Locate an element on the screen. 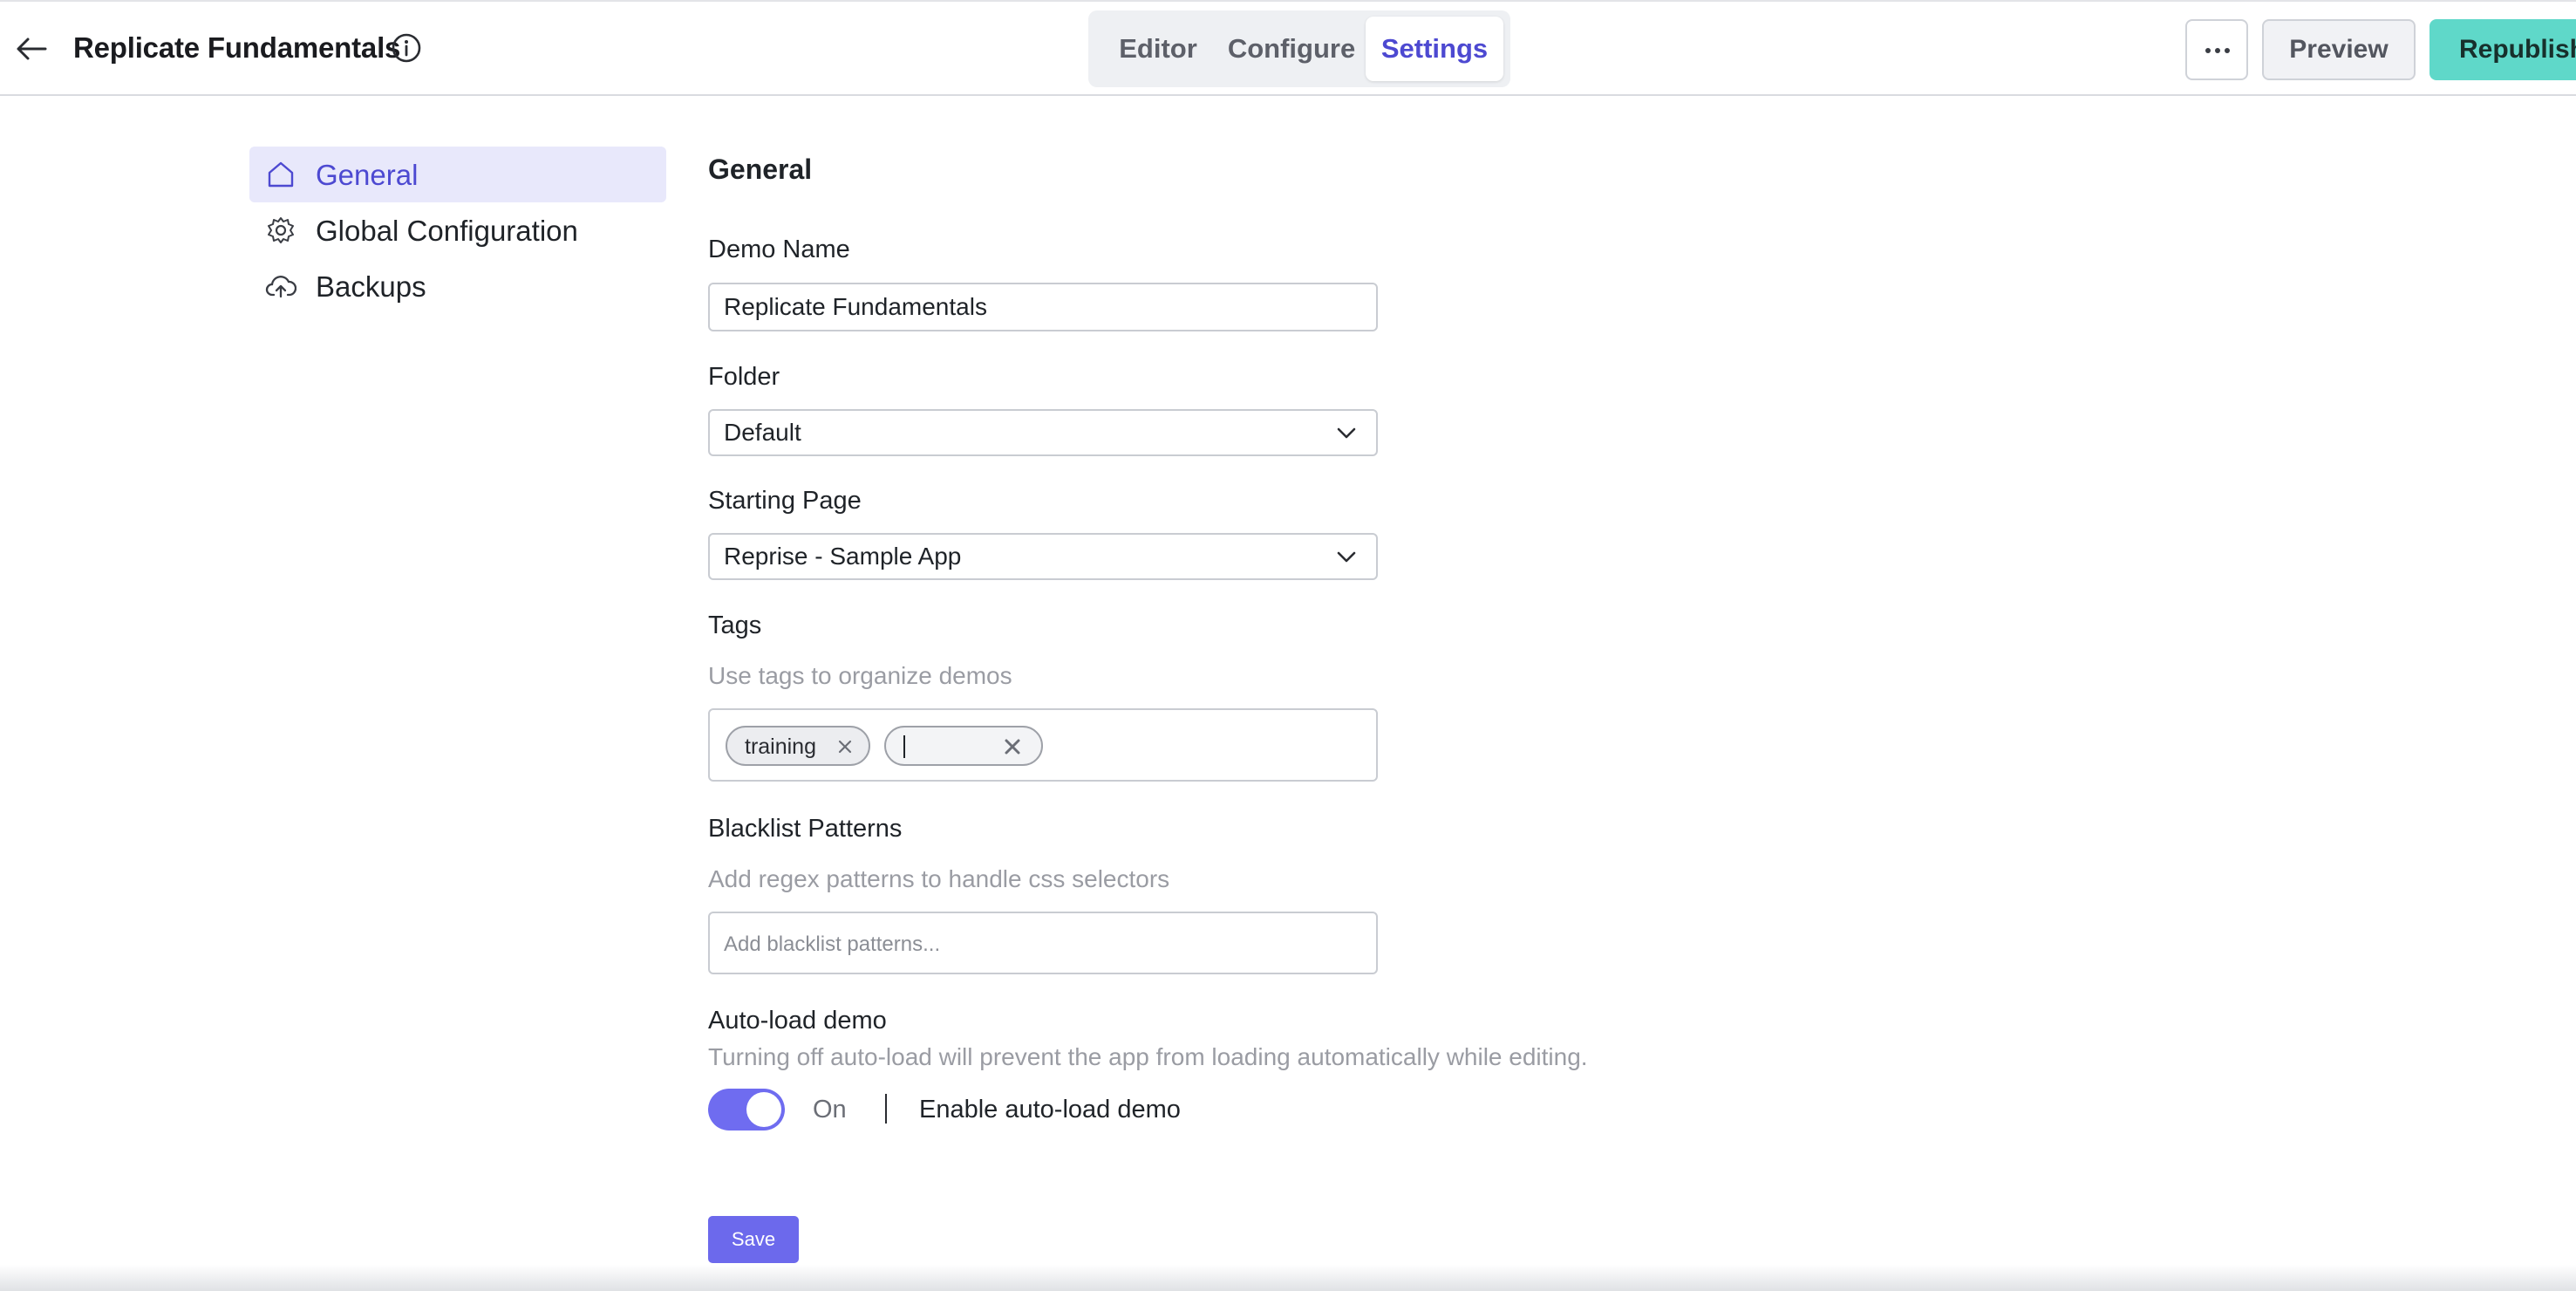 The width and height of the screenshot is (2576, 1291). tab-configure: Configure is located at coordinates (1292, 49).